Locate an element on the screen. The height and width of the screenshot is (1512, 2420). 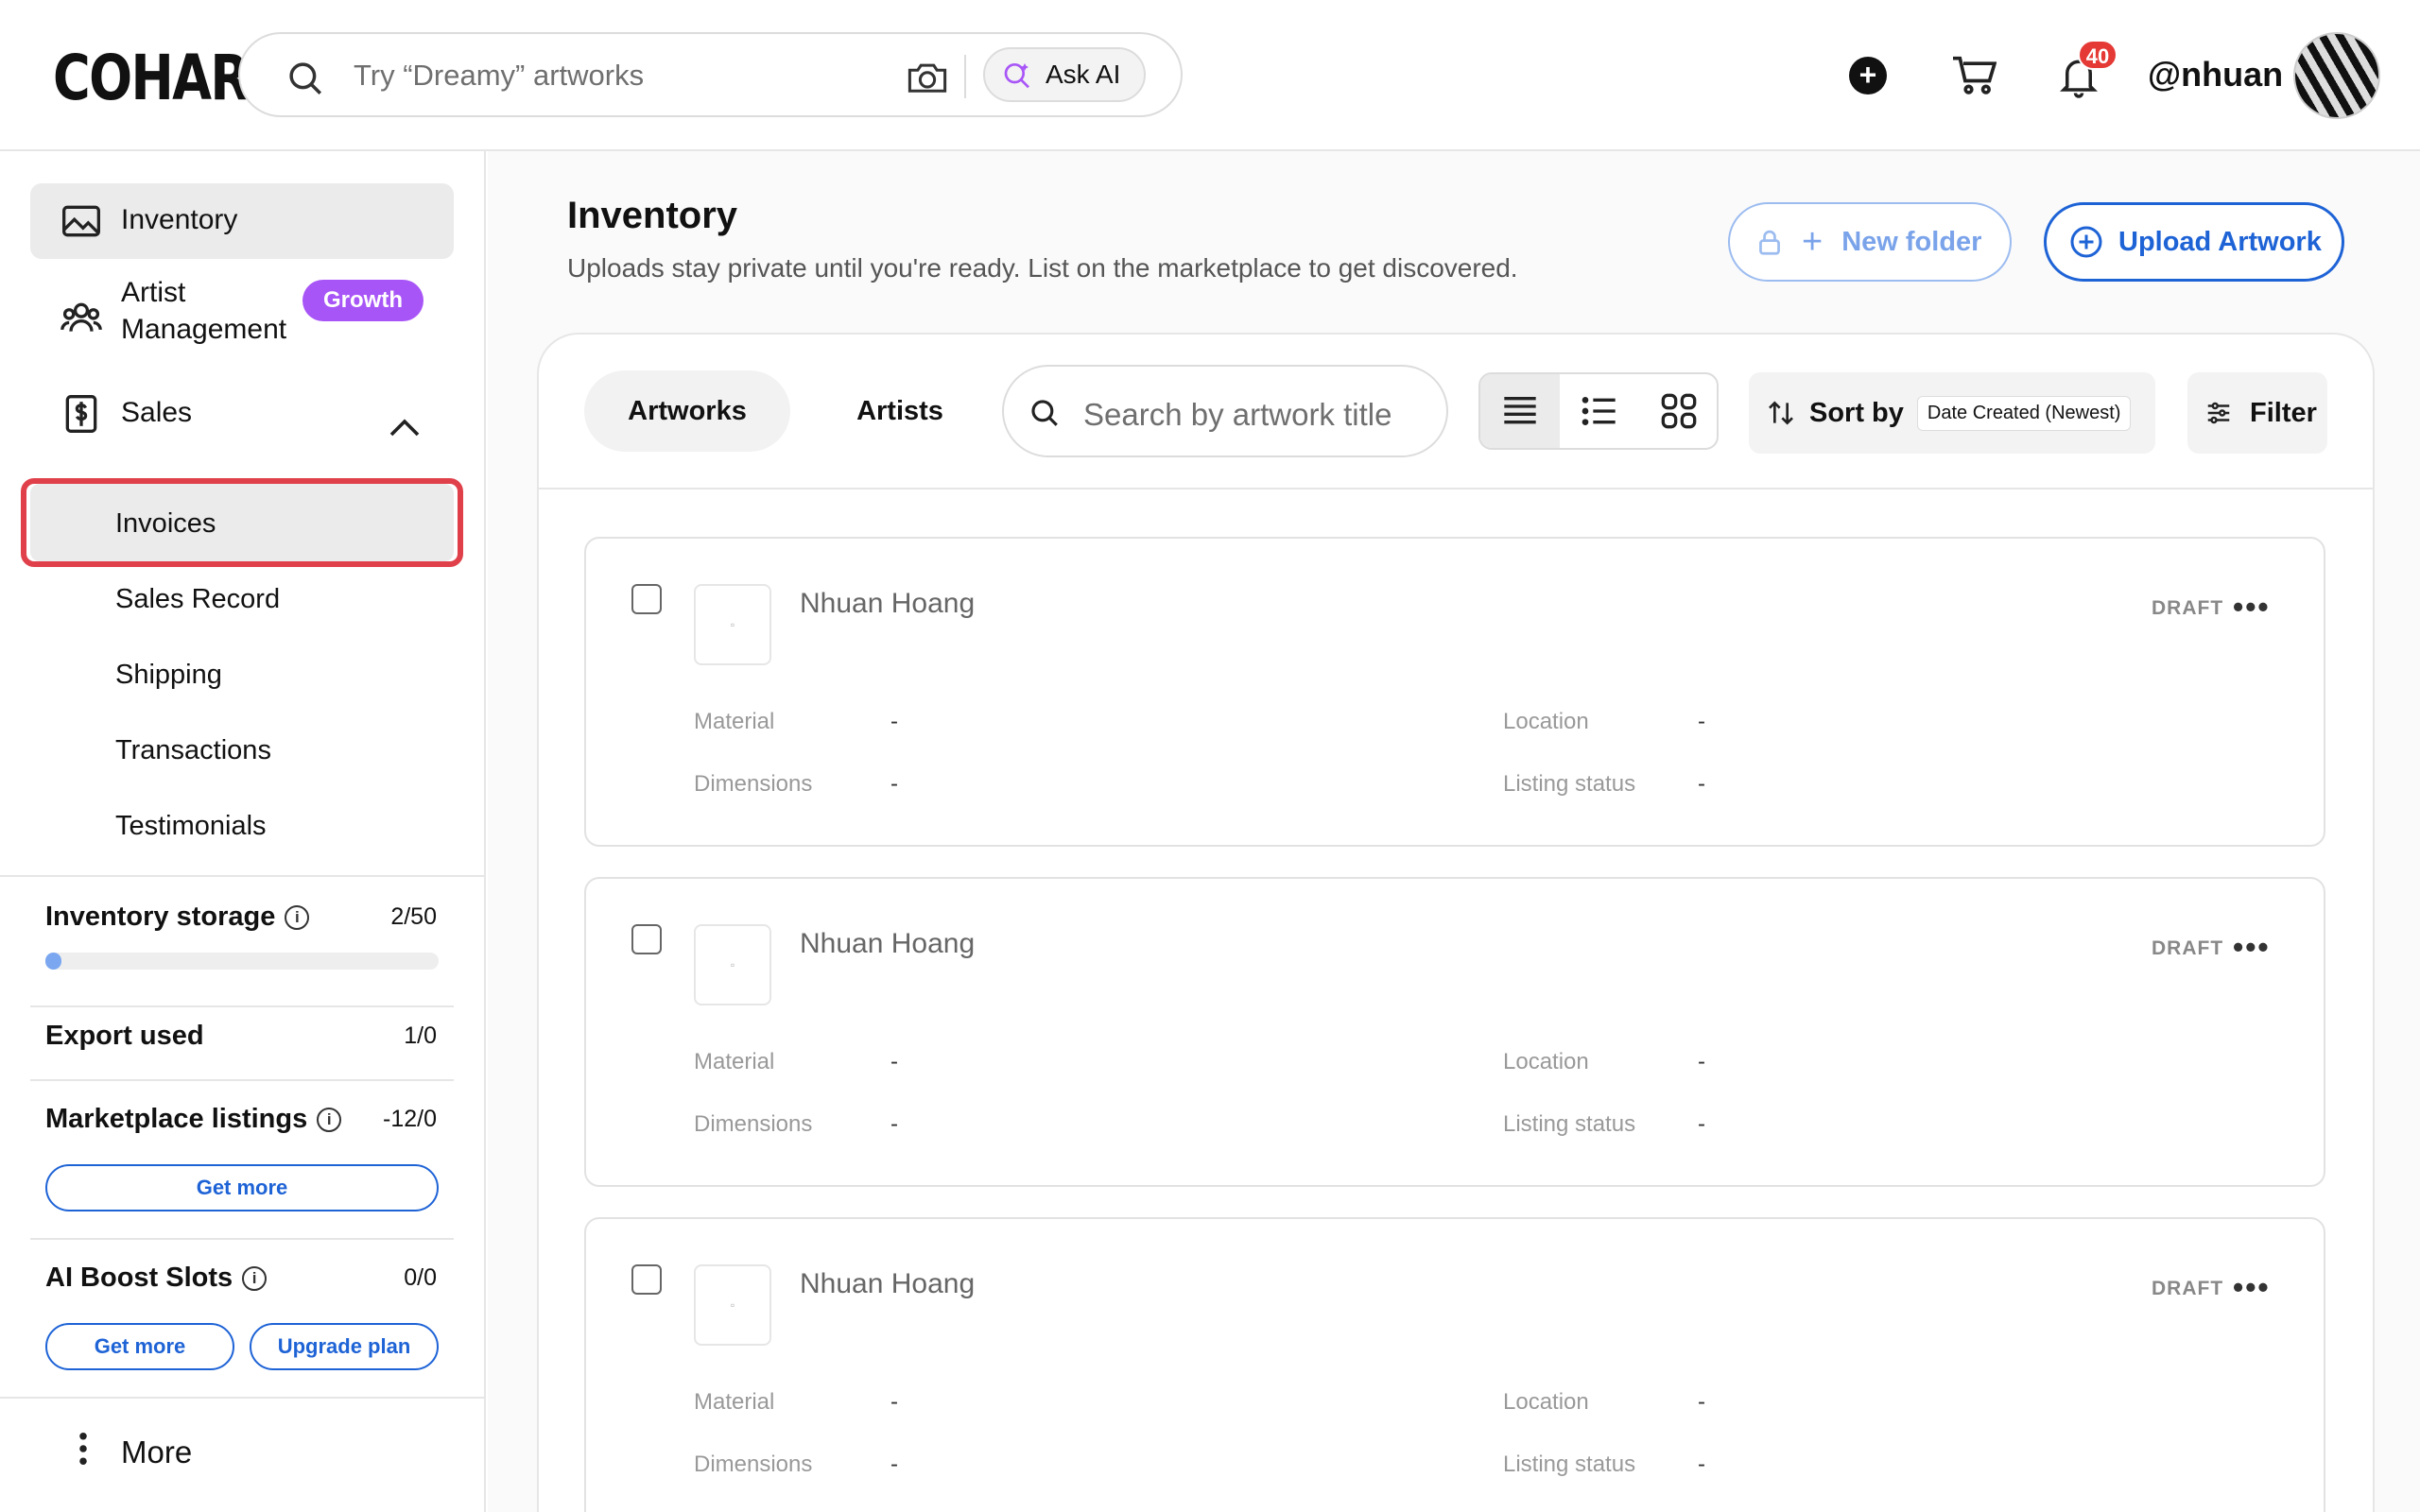
sort-arrows-icon is located at coordinates (1781, 413).